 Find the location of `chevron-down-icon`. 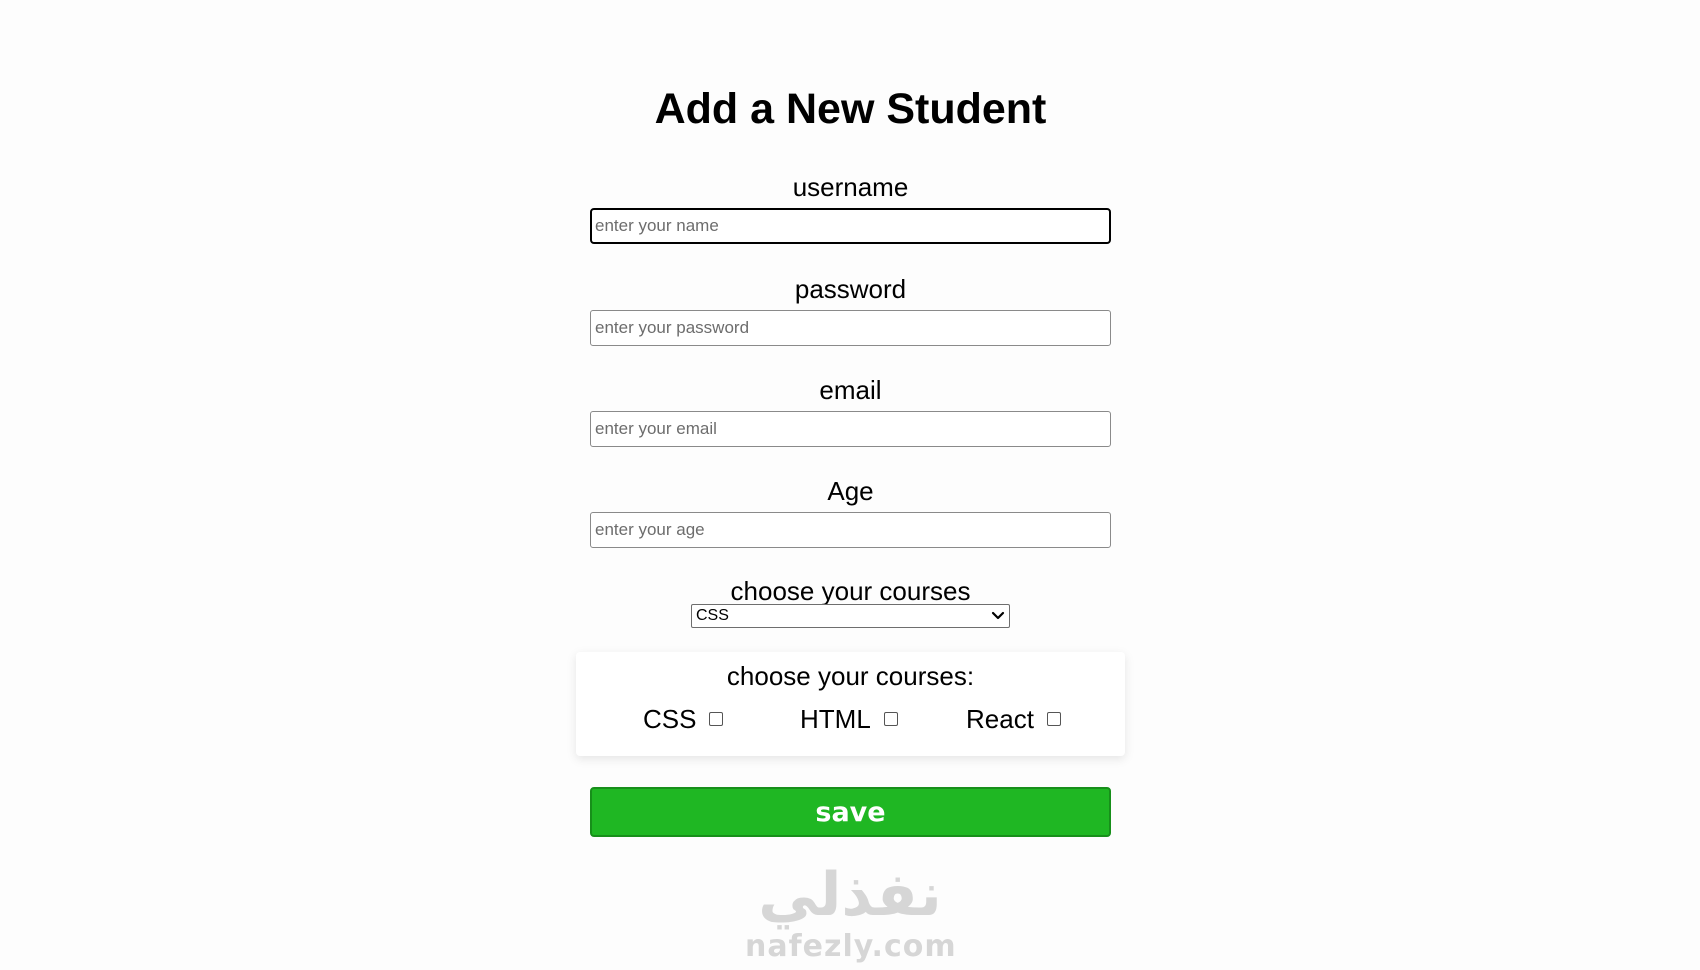

chevron-down-icon is located at coordinates (998, 616).